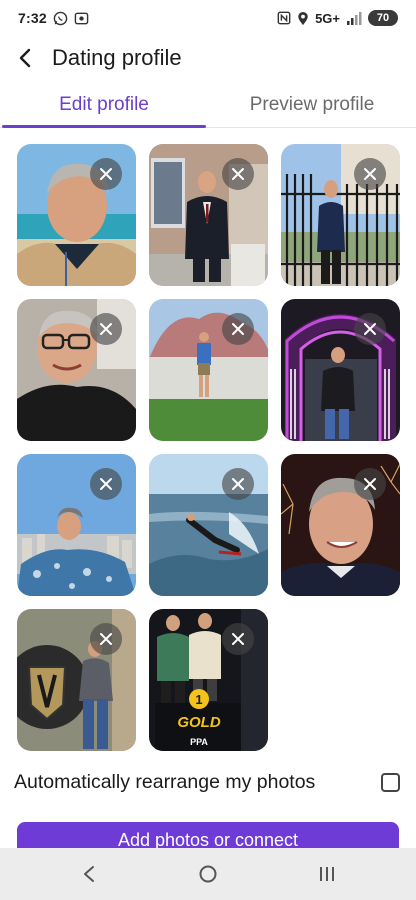 The width and height of the screenshot is (416, 900). I want to click on tab-edit-profile: Edit profile, so click(104, 105).